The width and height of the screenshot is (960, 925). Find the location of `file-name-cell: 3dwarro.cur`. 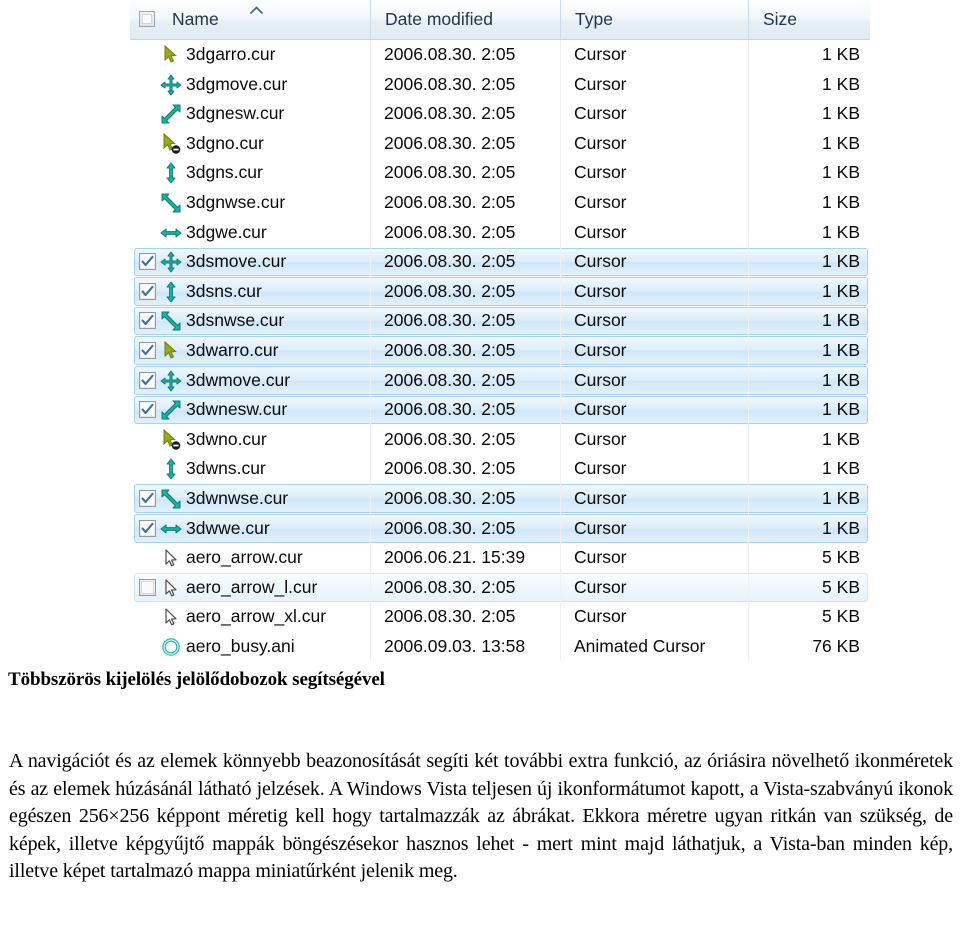

file-name-cell: 3dwarro.cur is located at coordinates (232, 349).